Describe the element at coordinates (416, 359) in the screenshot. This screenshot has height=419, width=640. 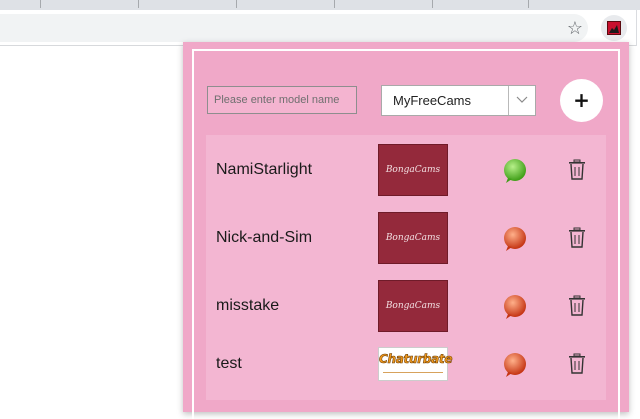
I see `site-logo-text: Chaturbate` at that location.